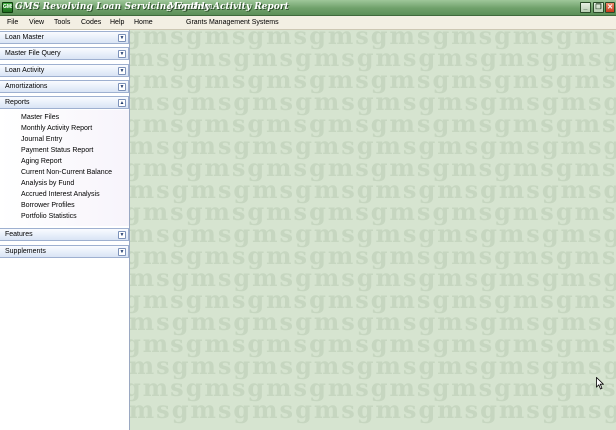 The image size is (616, 430). I want to click on document-title: Monthly Activity Report, so click(228, 7).